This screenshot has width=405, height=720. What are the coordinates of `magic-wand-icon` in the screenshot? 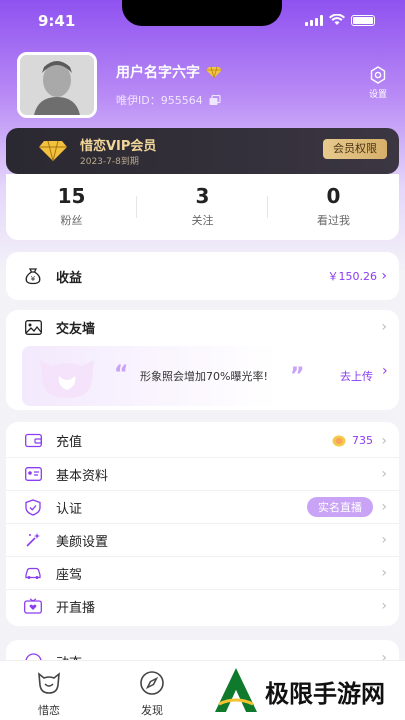 It's located at (33, 540).